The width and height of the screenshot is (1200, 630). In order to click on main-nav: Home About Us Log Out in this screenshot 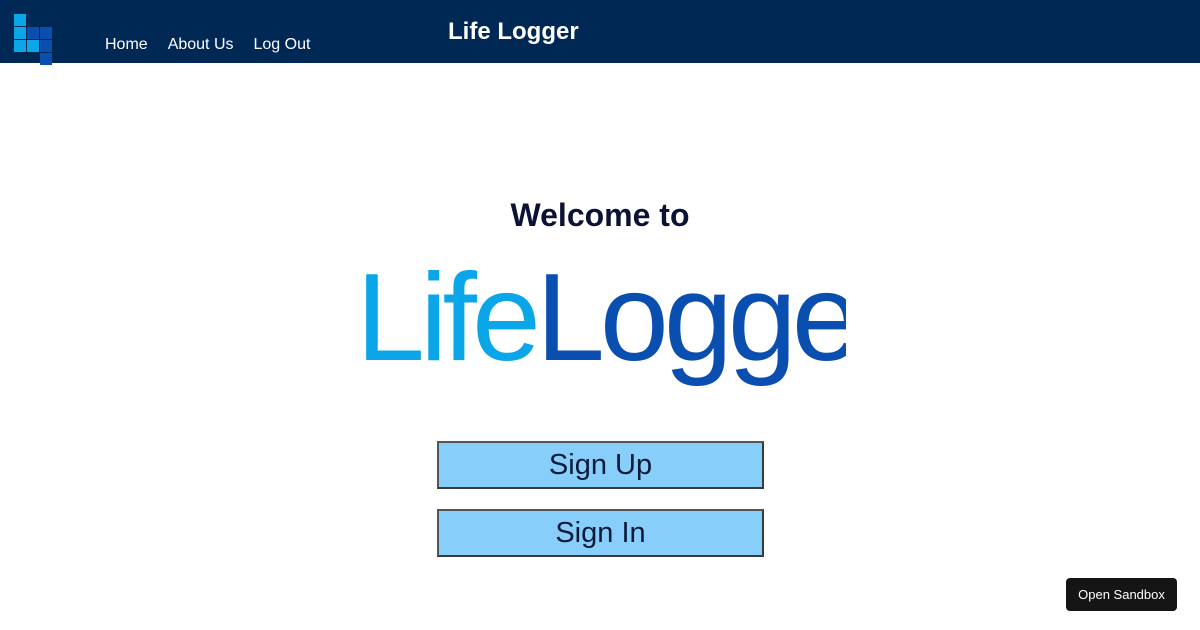, I will do `click(207, 45)`.